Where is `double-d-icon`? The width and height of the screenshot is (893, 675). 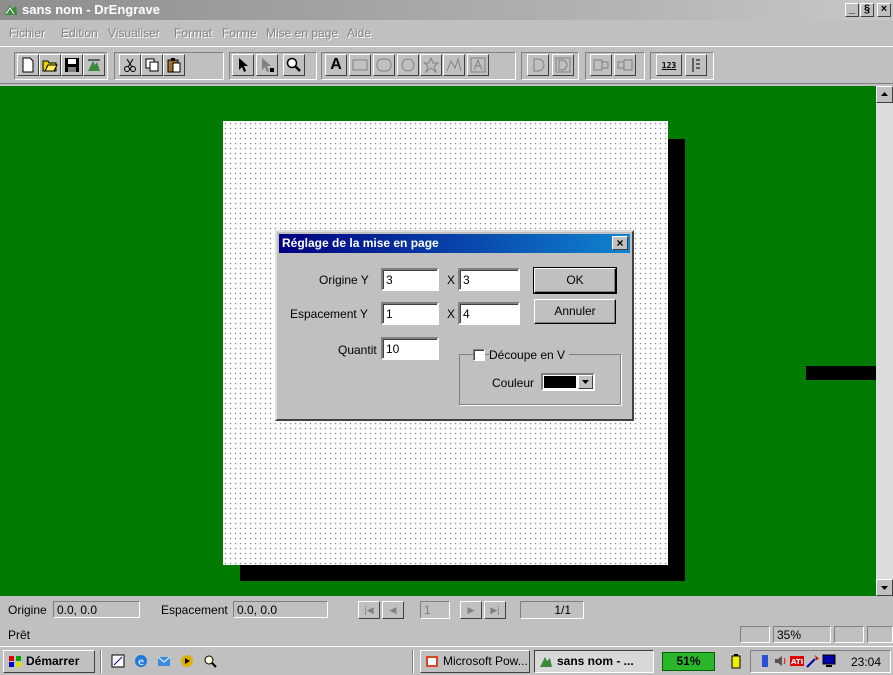
double-d-icon is located at coordinates (563, 65).